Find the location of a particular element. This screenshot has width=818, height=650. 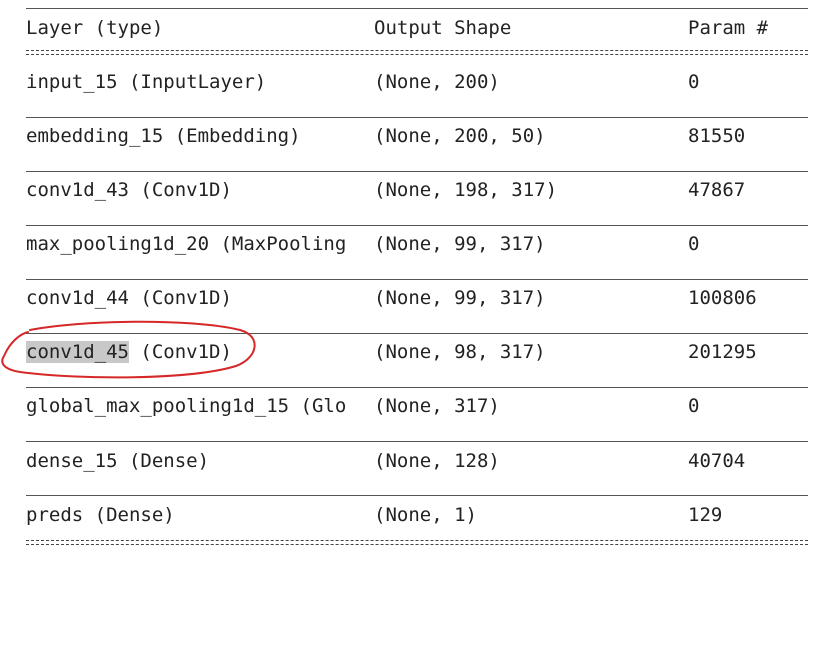

layer-name: max_pooling1d_20 (MaxPooling is located at coordinates (186, 244).